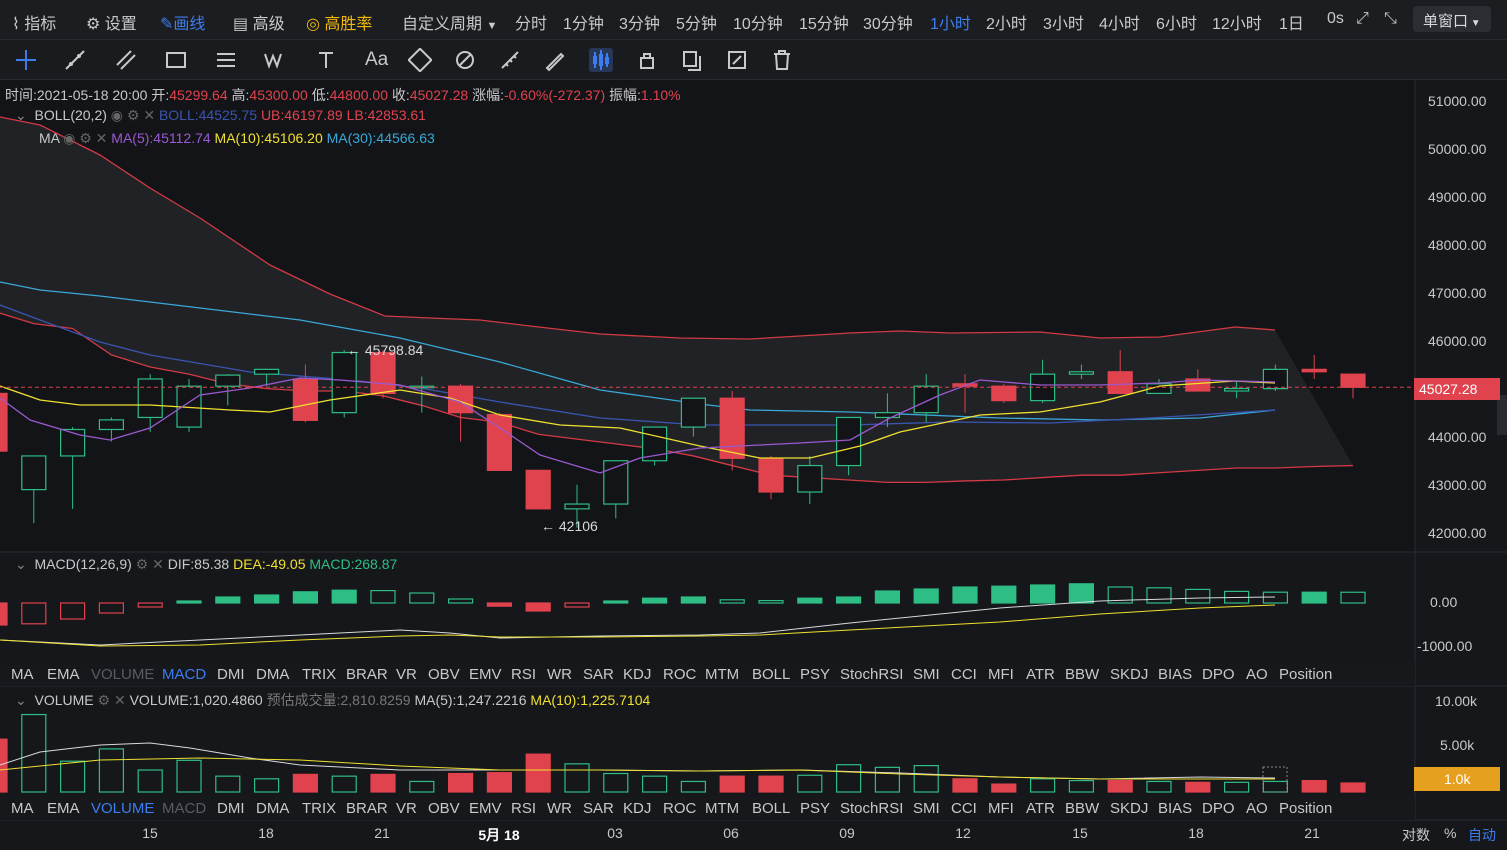 The width and height of the screenshot is (1507, 850). What do you see at coordinates (555, 60) in the screenshot?
I see `brush-icon` at bounding box center [555, 60].